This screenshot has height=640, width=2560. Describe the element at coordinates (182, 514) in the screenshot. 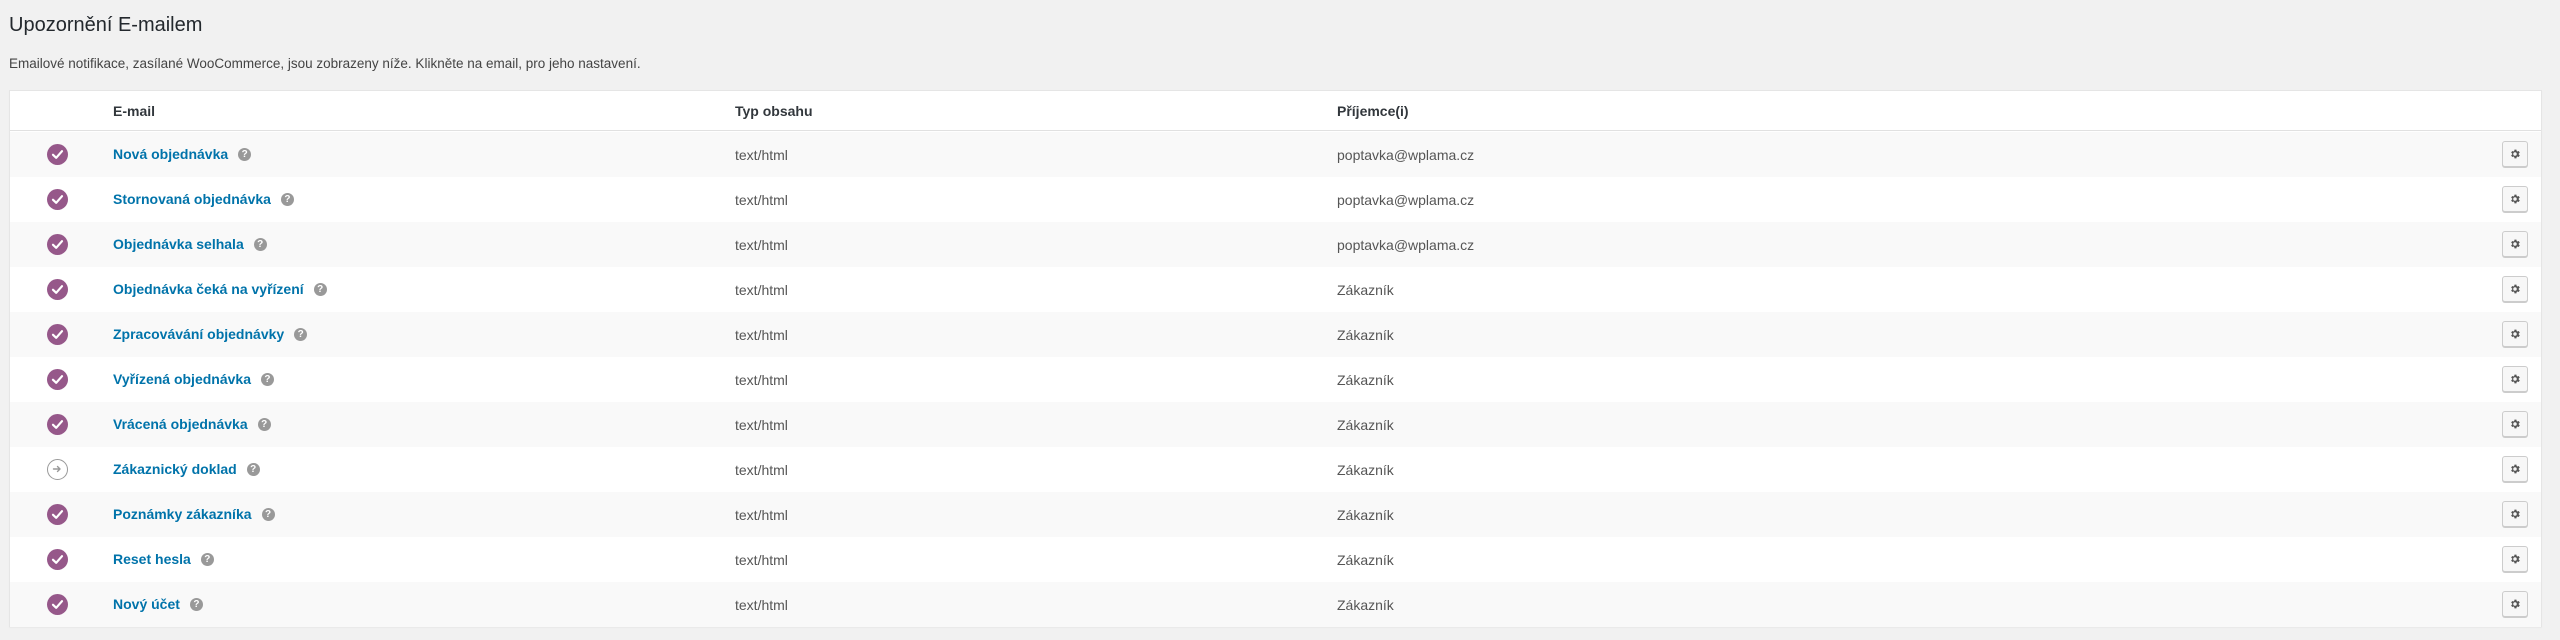

I see `email-name: Poznámky zákazníka` at that location.